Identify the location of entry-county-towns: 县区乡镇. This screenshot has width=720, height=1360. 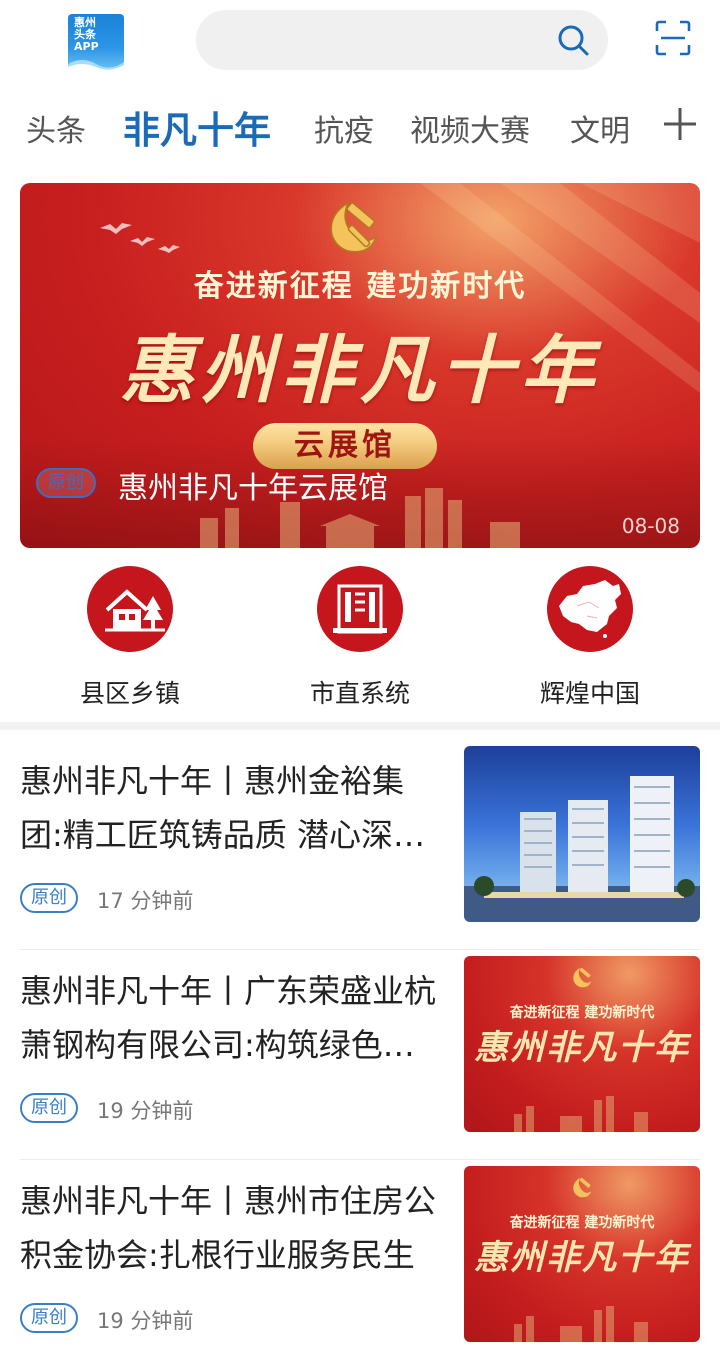
(130, 638).